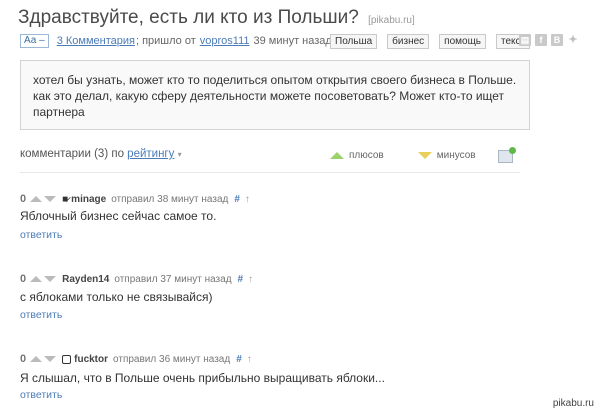 This screenshot has height=413, width=600. Describe the element at coordinates (391, 20) in the screenshot. I see `post-source: [pikabu.ru]` at that location.